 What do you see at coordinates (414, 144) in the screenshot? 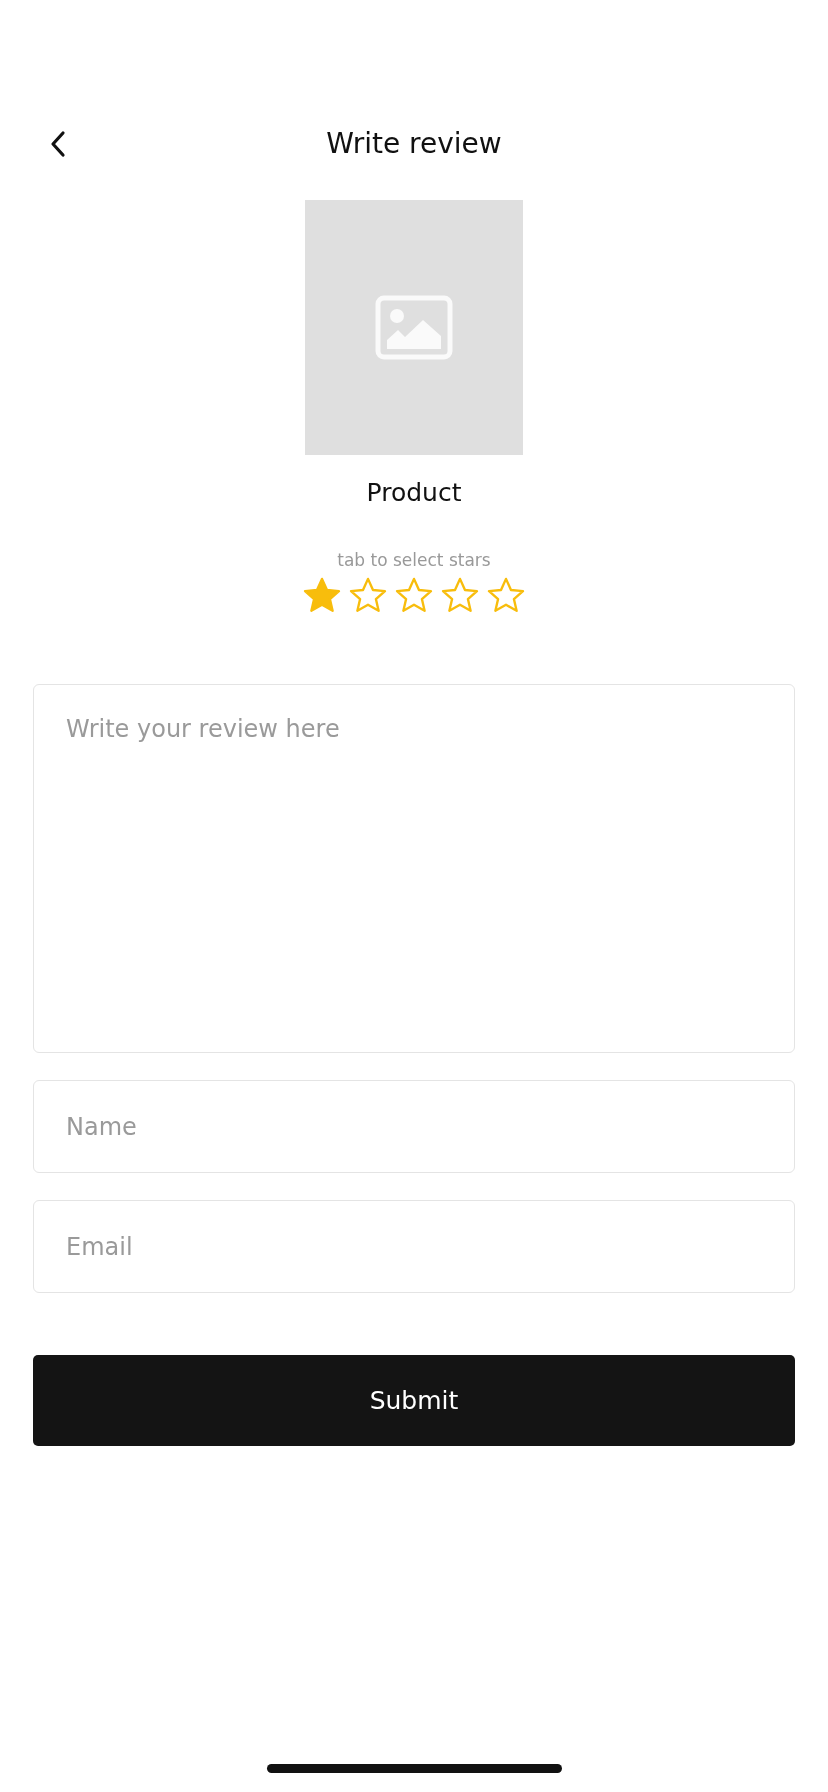
I see `page-title: Write review` at bounding box center [414, 144].